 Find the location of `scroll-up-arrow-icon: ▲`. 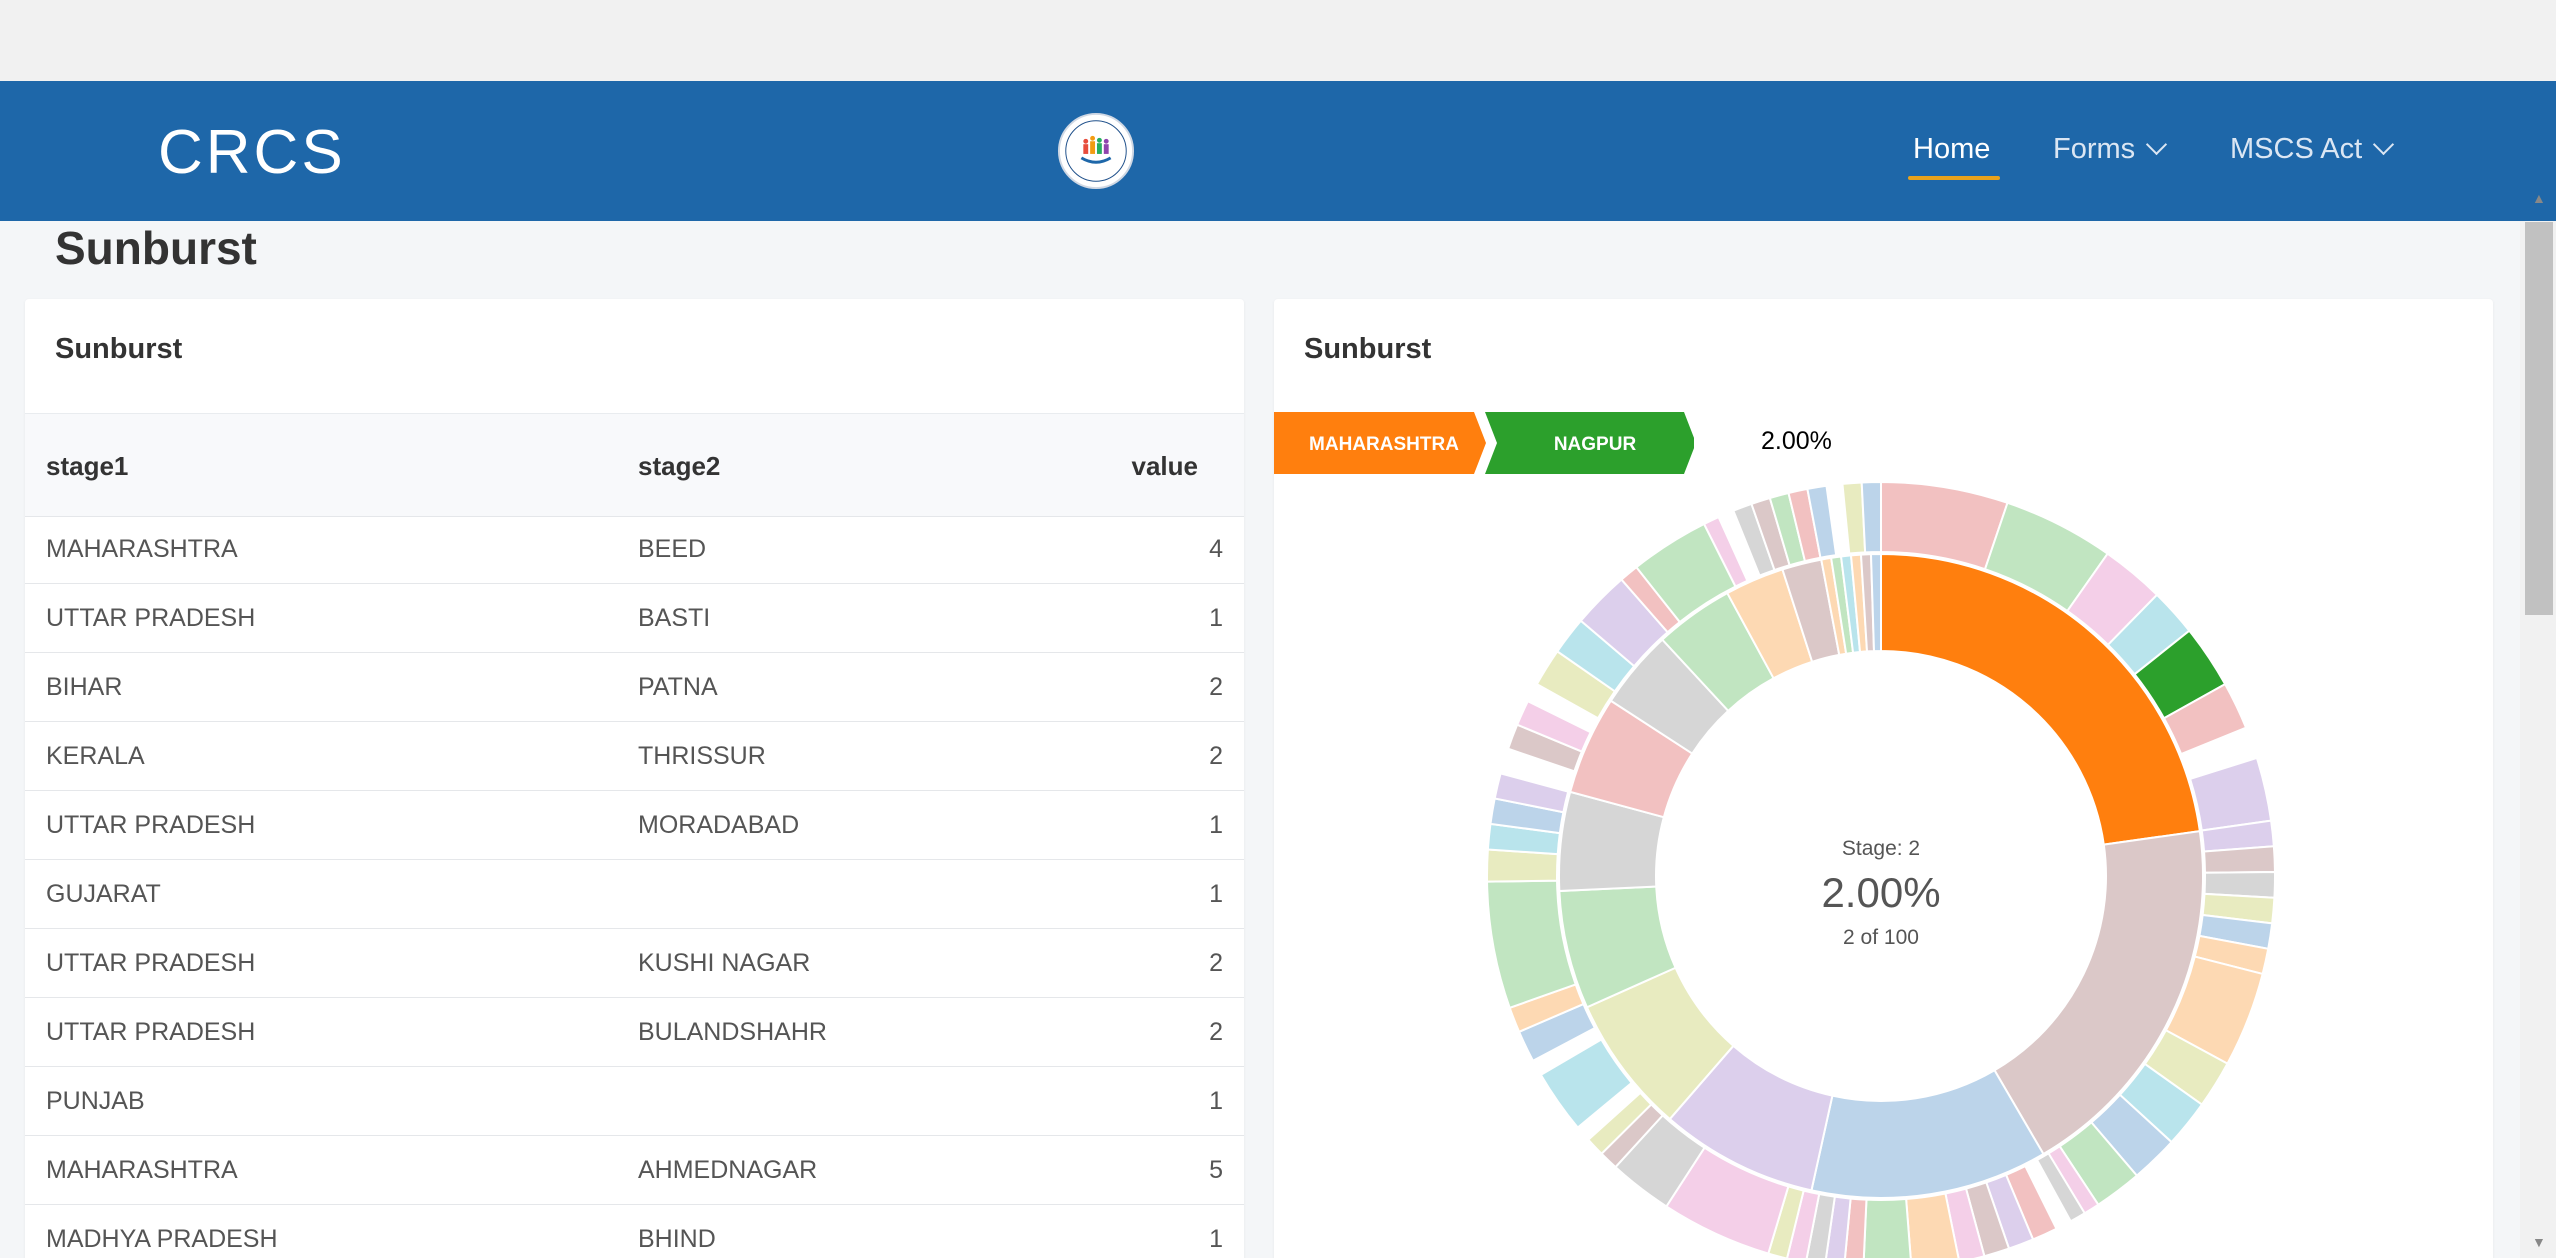

scroll-up-arrow-icon: ▲ is located at coordinates (2539, 198).